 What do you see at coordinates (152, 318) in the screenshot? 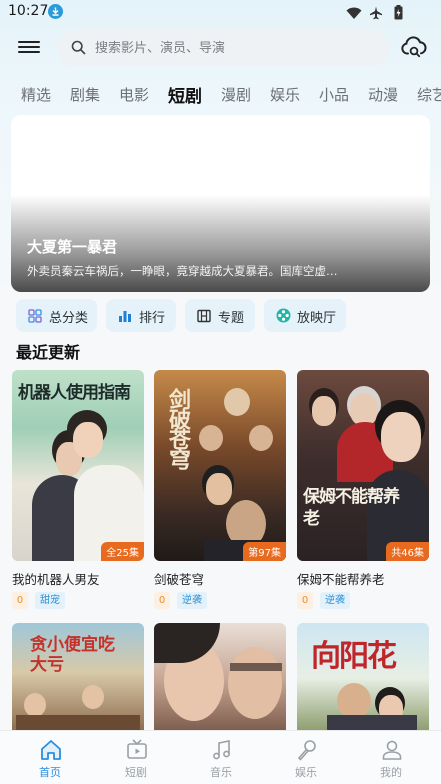
I see `ranking-label: 排行` at bounding box center [152, 318].